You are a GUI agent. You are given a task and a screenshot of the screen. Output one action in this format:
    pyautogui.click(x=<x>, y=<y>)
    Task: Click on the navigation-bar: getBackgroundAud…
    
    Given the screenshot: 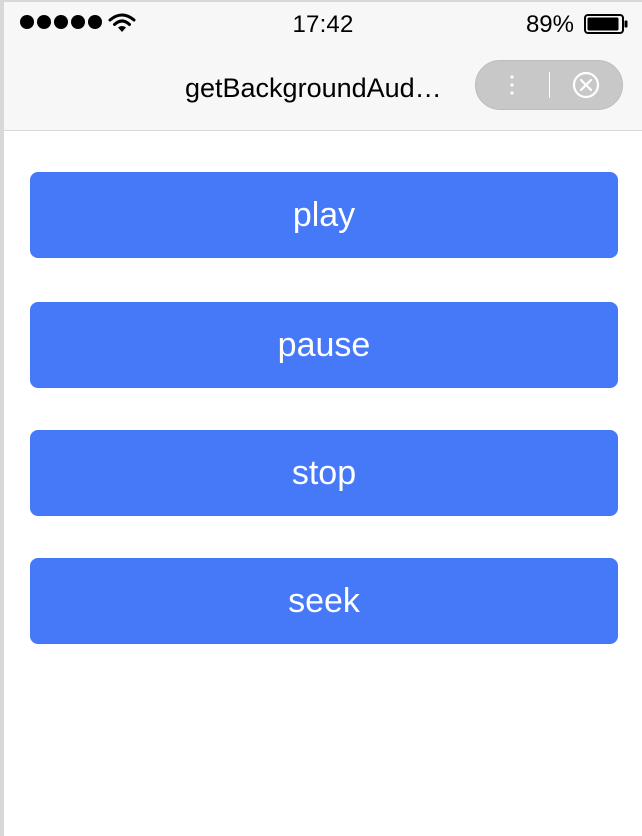 What is the action you would take?
    pyautogui.click(x=323, y=88)
    